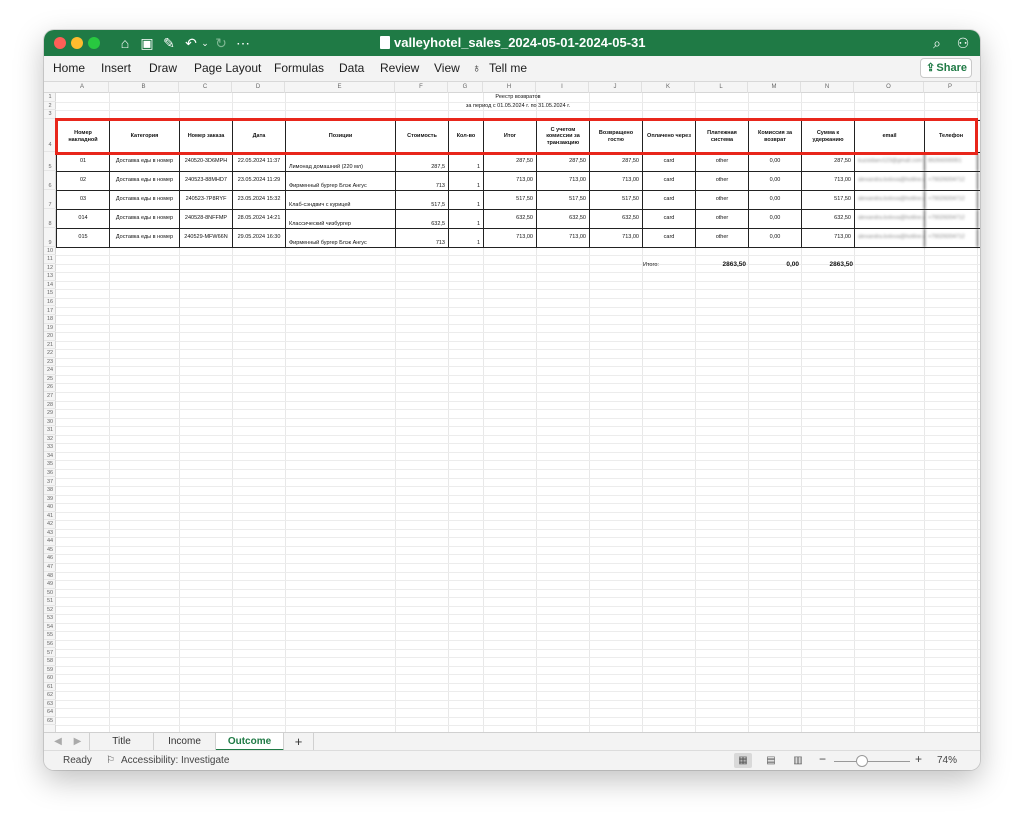  Describe the element at coordinates (421, 87) in the screenshot. I see `column-header: F` at that location.